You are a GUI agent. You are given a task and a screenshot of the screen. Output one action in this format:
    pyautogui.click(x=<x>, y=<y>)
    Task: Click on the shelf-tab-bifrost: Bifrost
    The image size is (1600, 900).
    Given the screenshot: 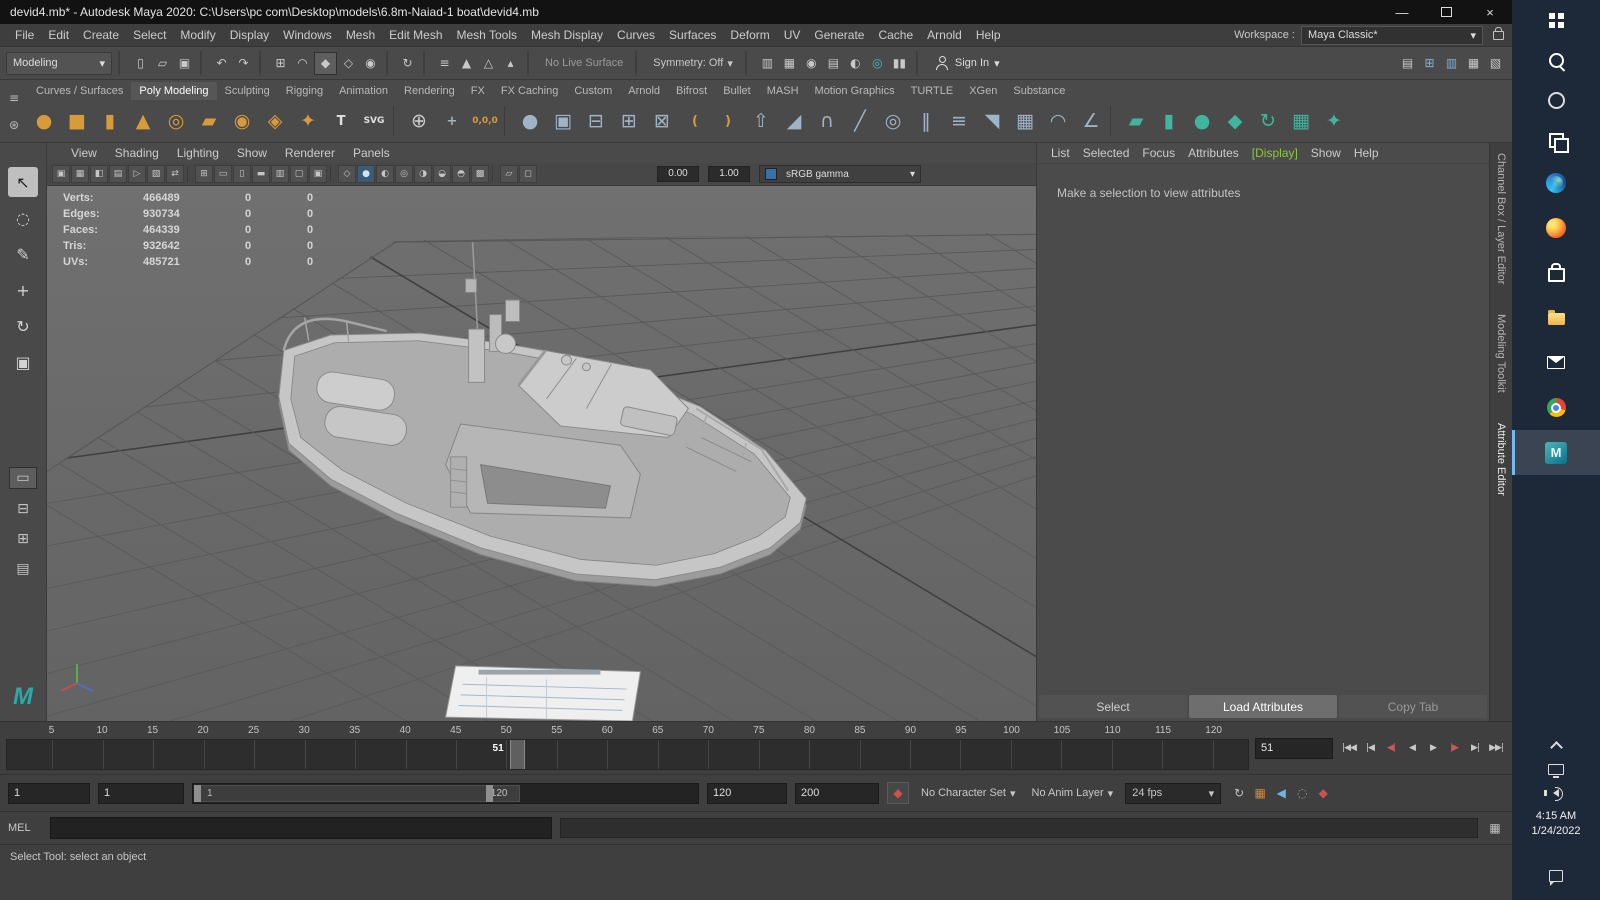 What is the action you would take?
    pyautogui.click(x=691, y=91)
    